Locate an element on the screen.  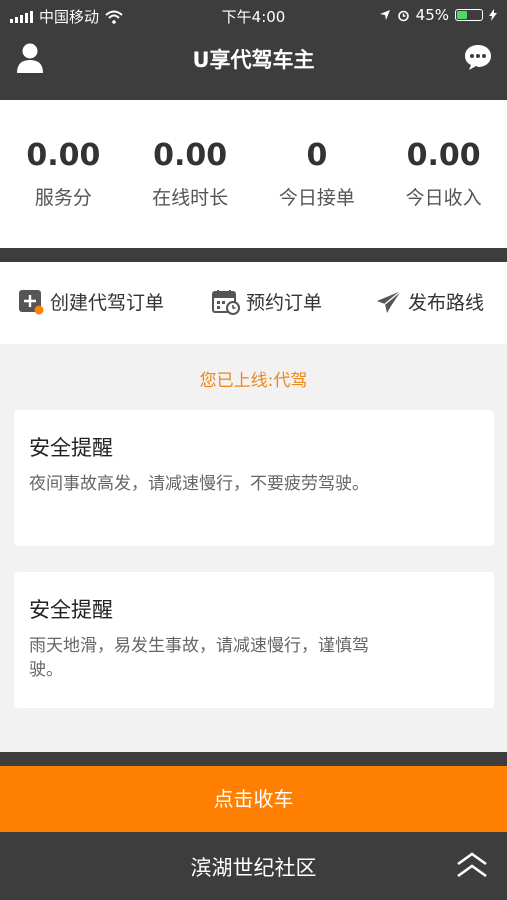
action-label: 创建代驾订单 is located at coordinates (107, 303).